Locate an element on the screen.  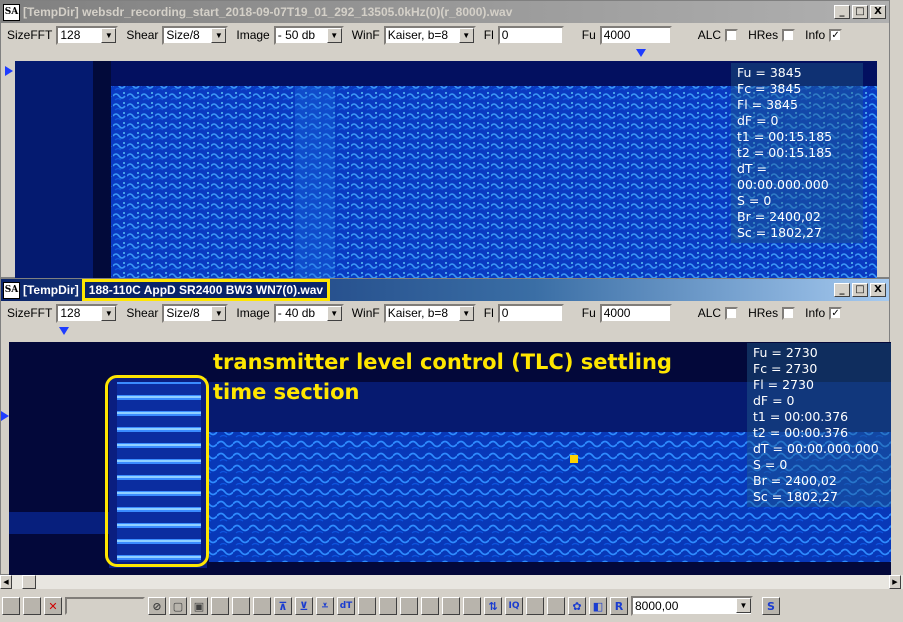
open-file-icon is located at coordinates (11, 606).